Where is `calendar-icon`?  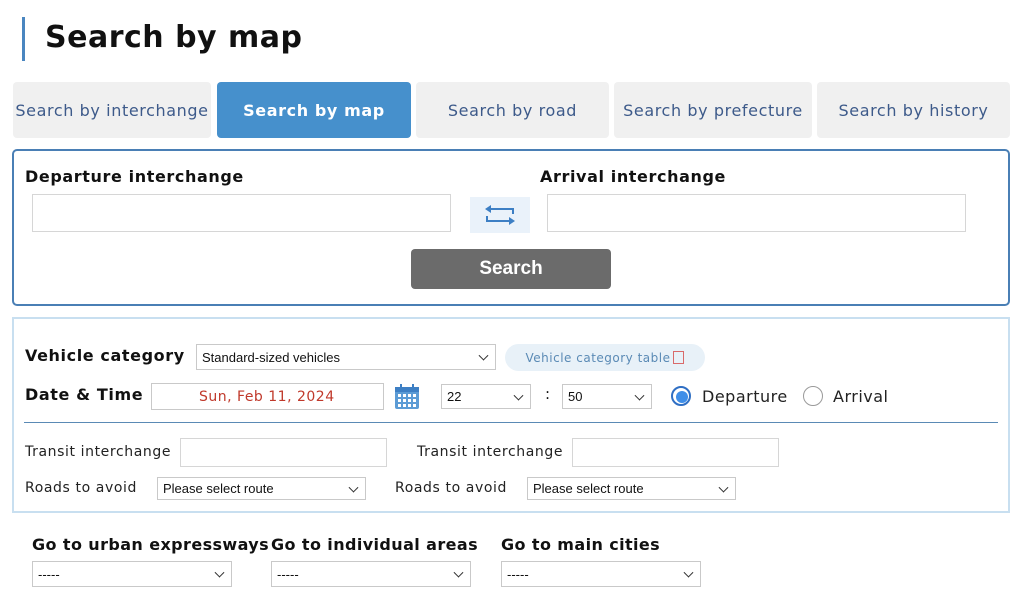 calendar-icon is located at coordinates (407, 396).